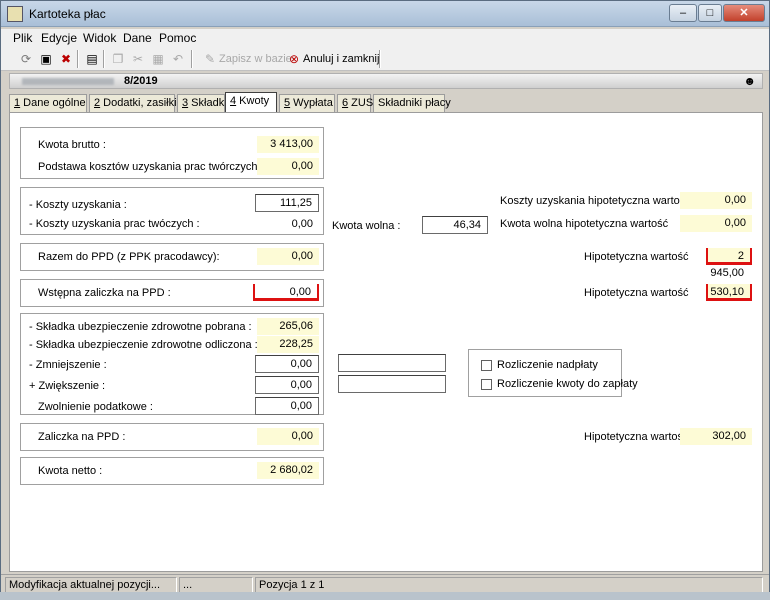 This screenshot has width=770, height=600. Describe the element at coordinates (15, 14) in the screenshot. I see `app-icon` at that location.